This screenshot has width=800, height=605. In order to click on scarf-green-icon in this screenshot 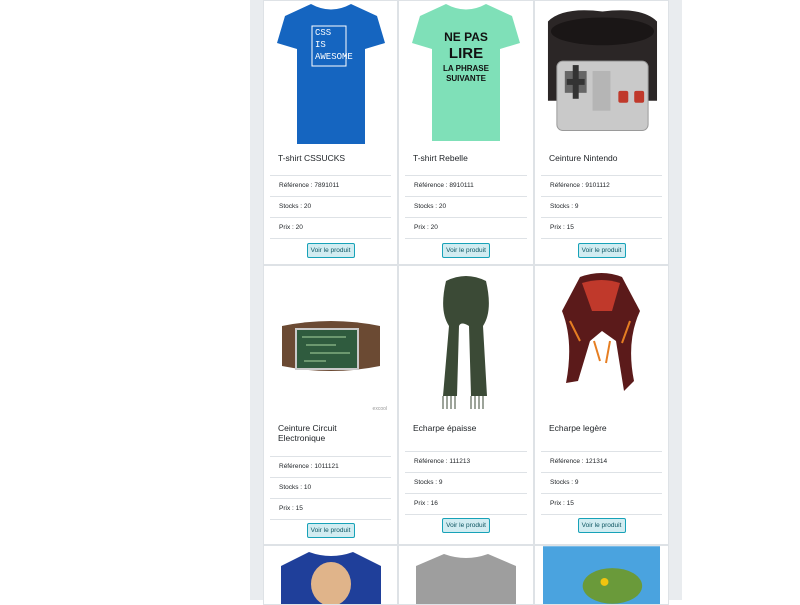, I will do `click(465, 342)`.